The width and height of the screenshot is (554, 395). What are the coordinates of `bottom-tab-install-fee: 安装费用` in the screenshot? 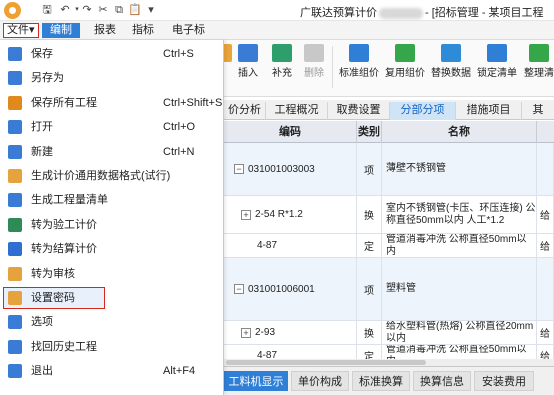 It's located at (504, 381).